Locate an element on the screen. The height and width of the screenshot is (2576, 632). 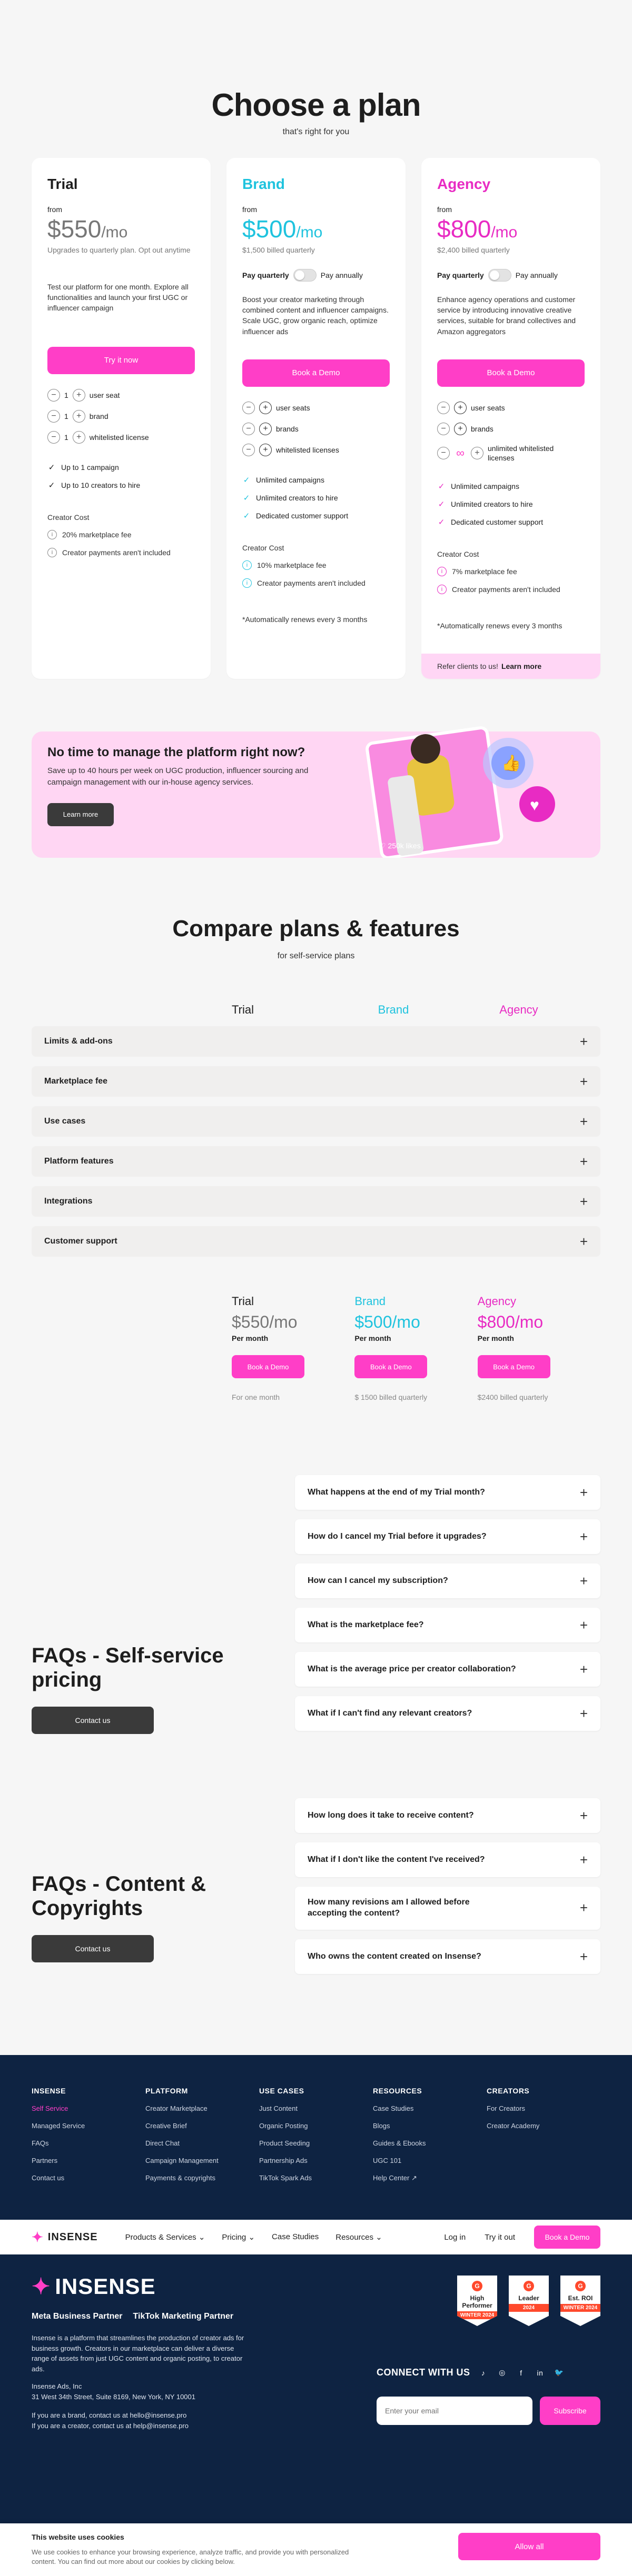
footer-link: Self Service is located at coordinates (88, 2108).